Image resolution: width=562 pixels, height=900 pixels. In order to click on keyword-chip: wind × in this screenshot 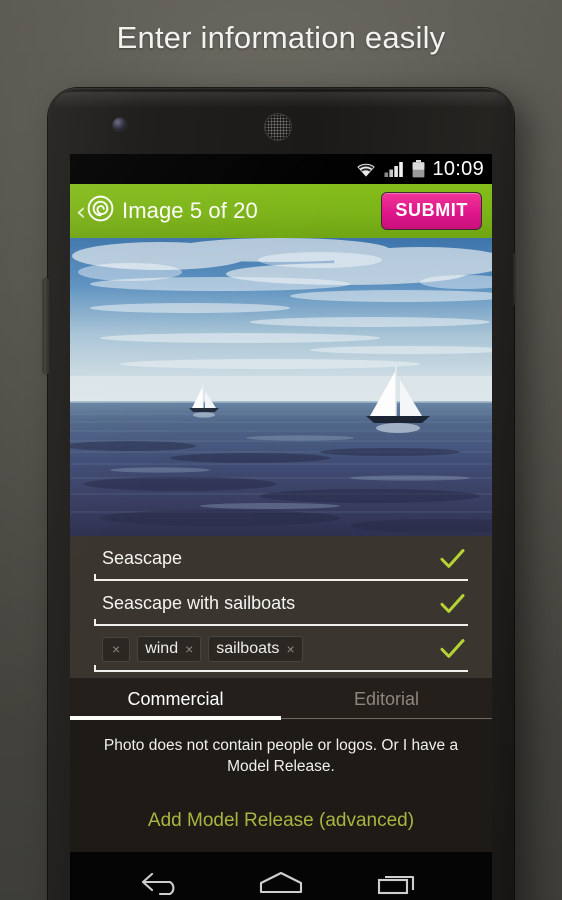, I will do `click(169, 649)`.